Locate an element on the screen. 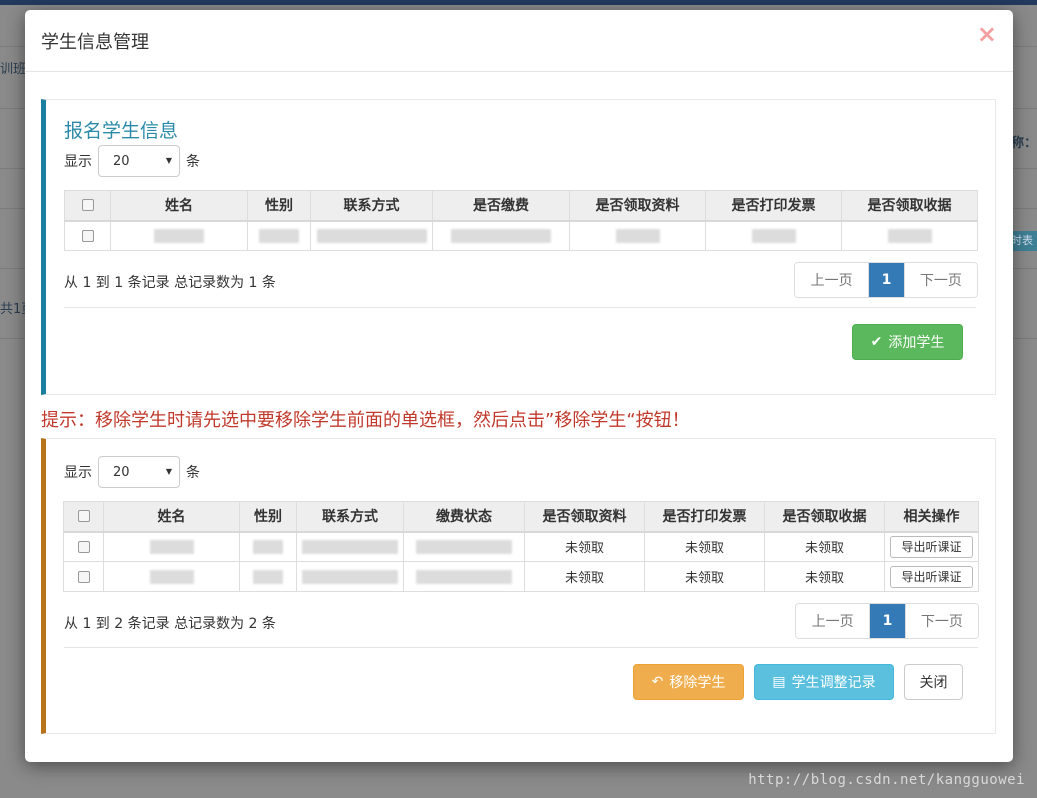  section-divider is located at coordinates (521, 647).